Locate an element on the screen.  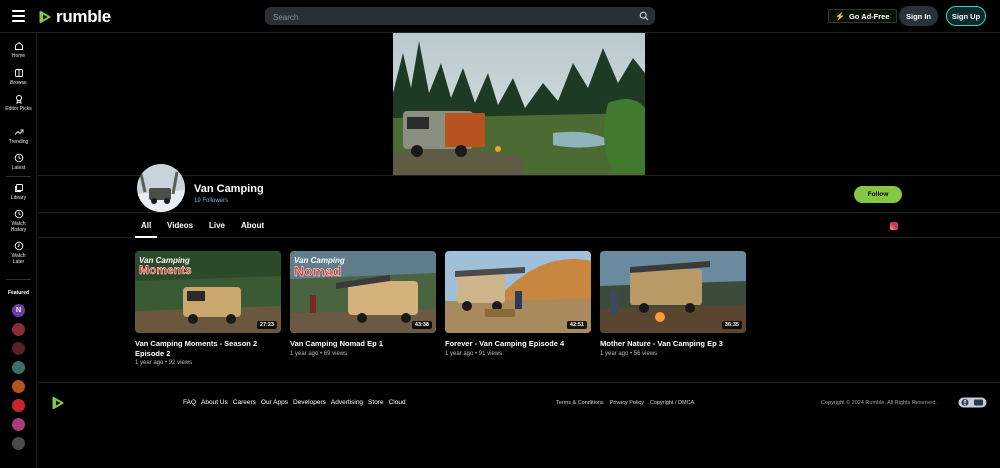
video-title: Forever - Van Camping Episode 4 is located at coordinates (518, 344).